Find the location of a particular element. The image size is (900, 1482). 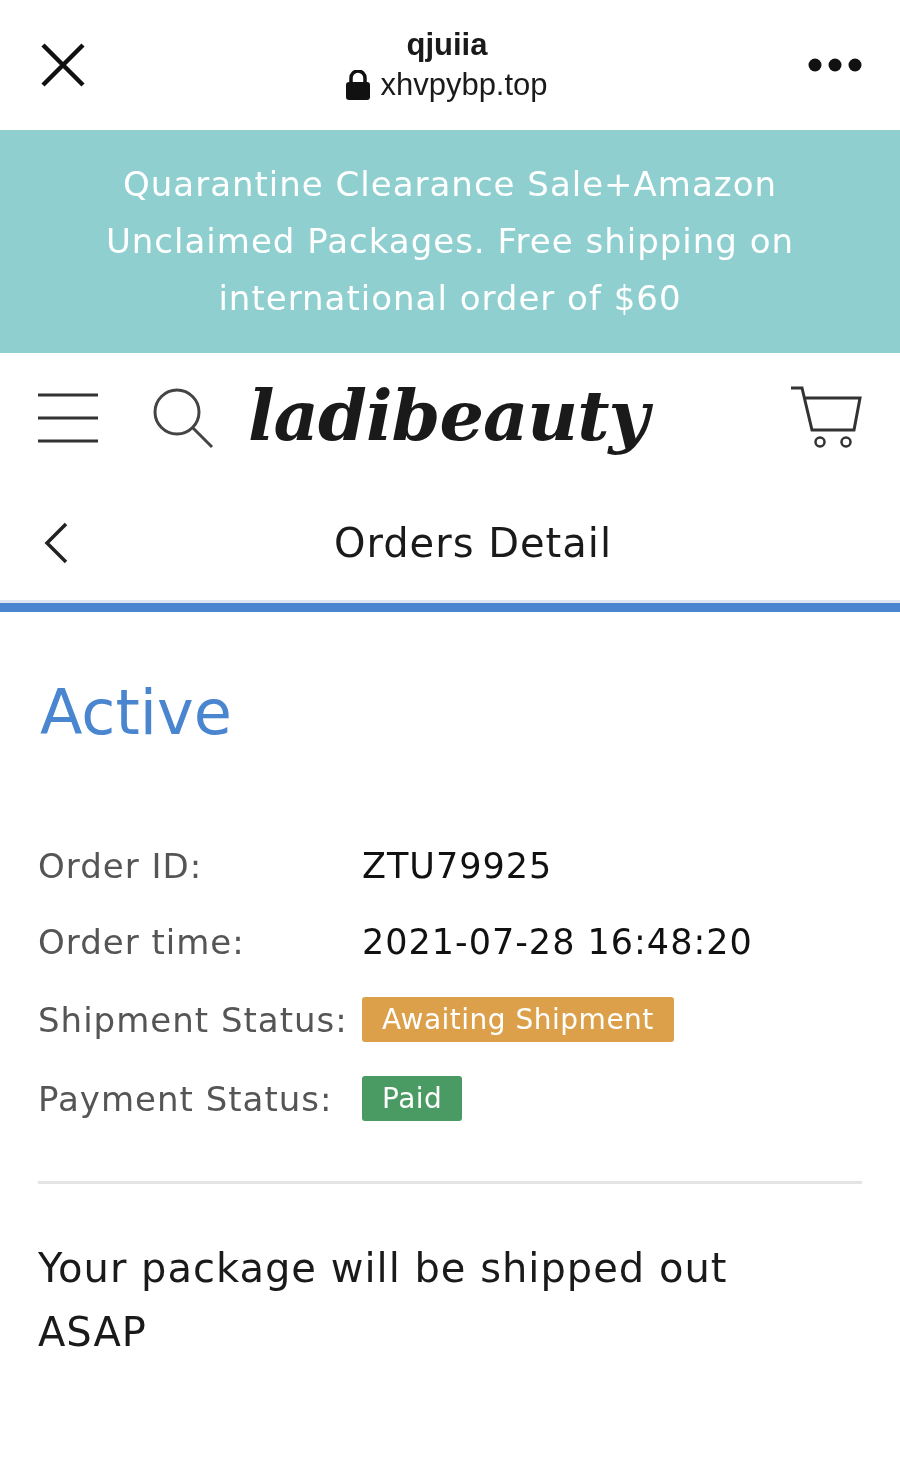

status-badge: Paid is located at coordinates (412, 1098).